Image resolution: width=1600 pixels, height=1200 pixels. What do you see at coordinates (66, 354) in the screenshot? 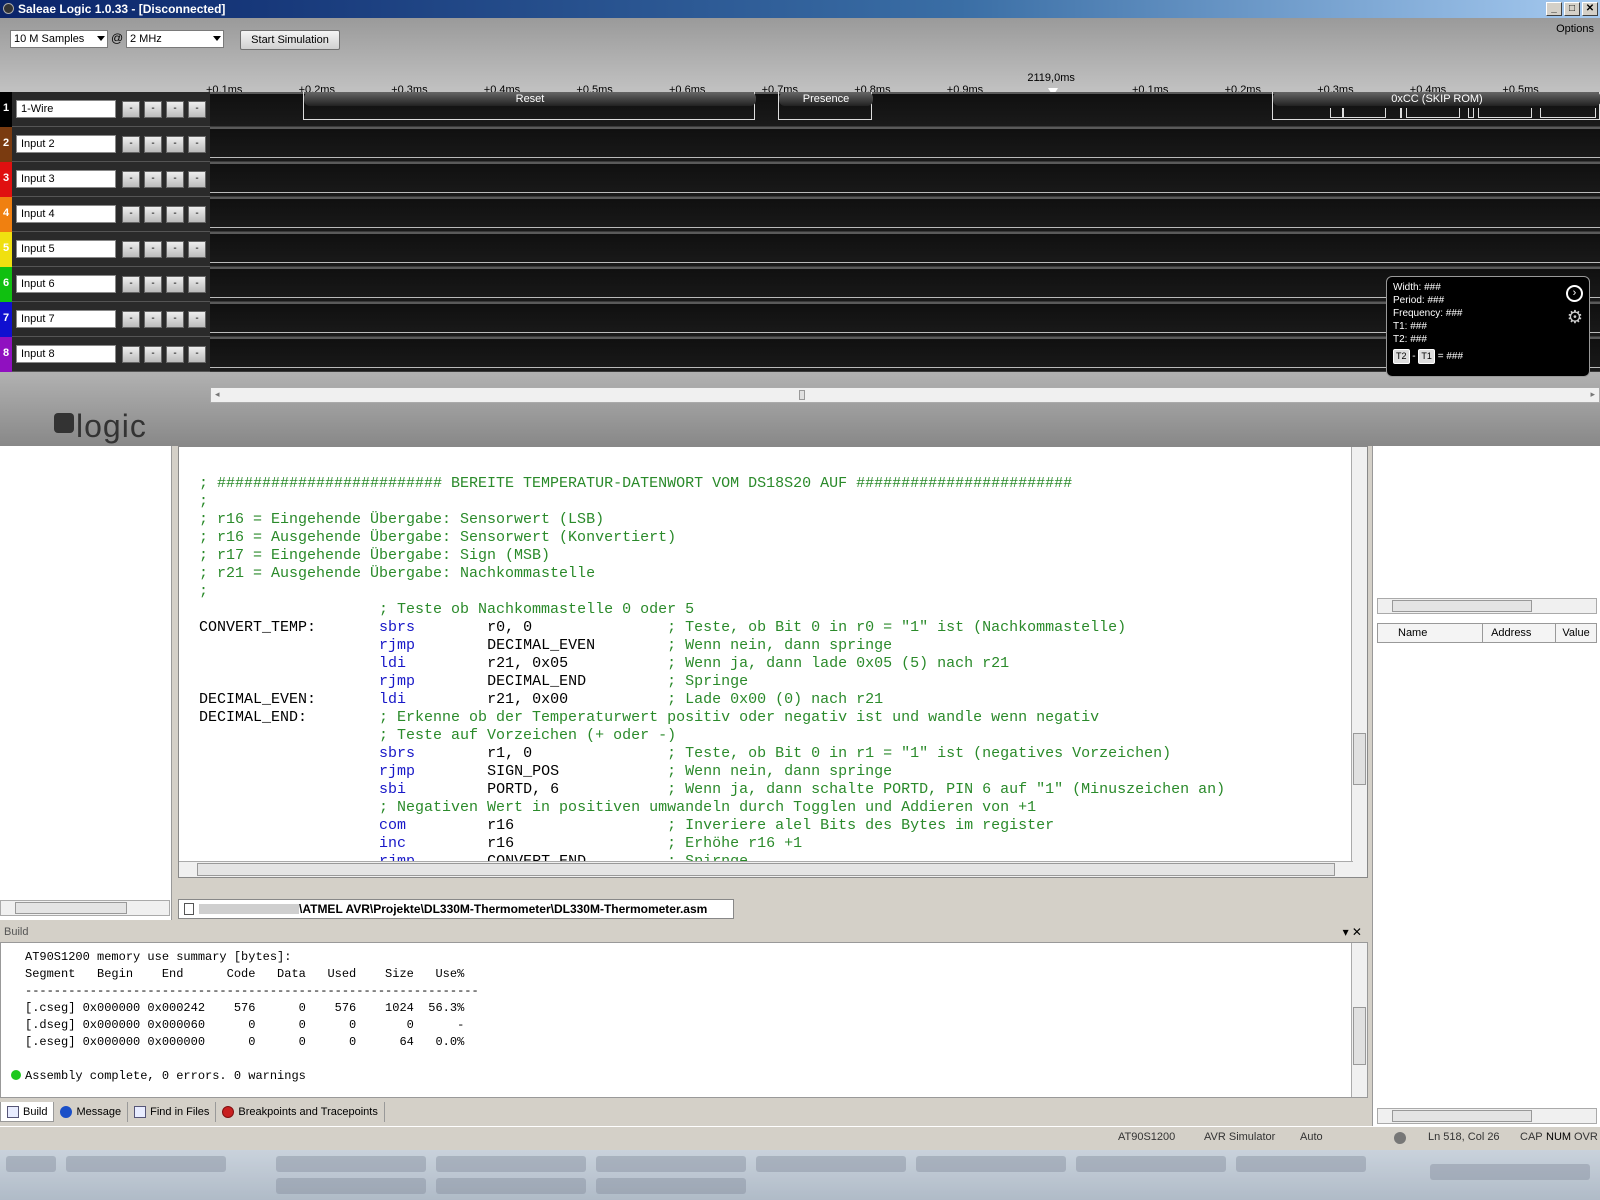
I see `channel-name-field: Input 8` at bounding box center [66, 354].